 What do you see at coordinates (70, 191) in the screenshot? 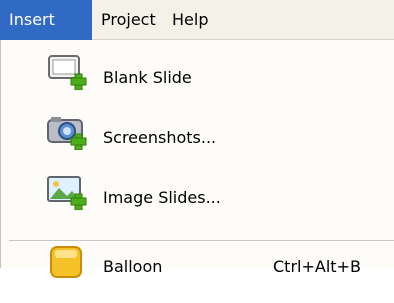
I see `image-add-icon` at bounding box center [70, 191].